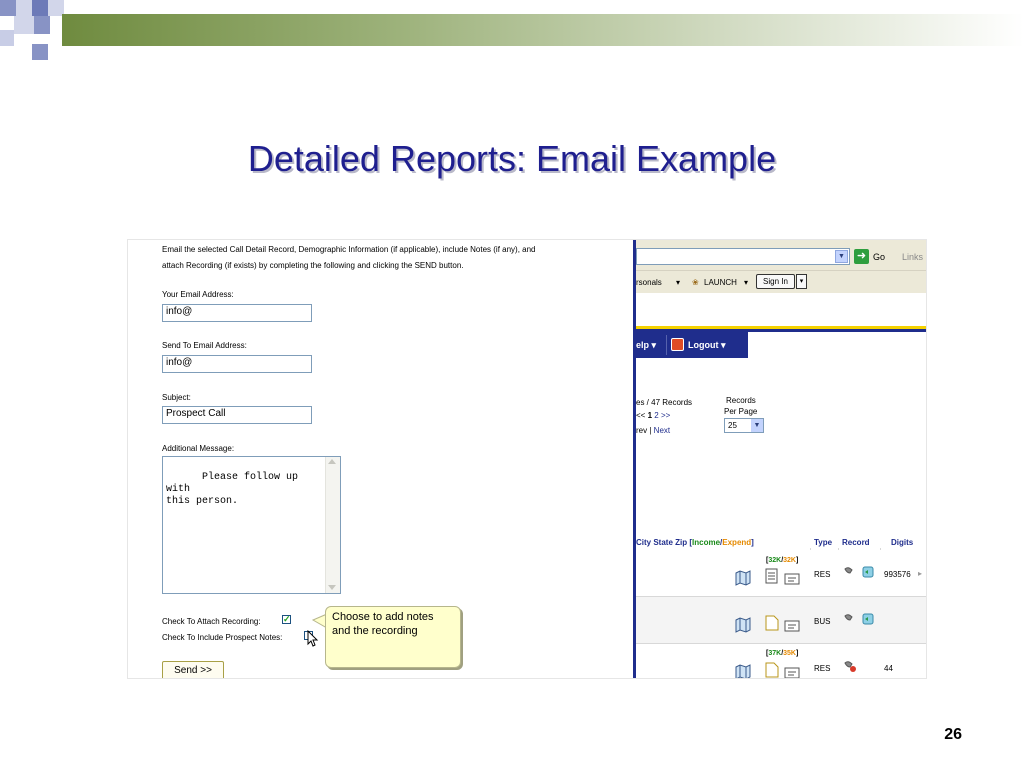 This screenshot has height=768, width=1024. I want to click on sign-in-dropdown-icon: ▾, so click(801, 281).